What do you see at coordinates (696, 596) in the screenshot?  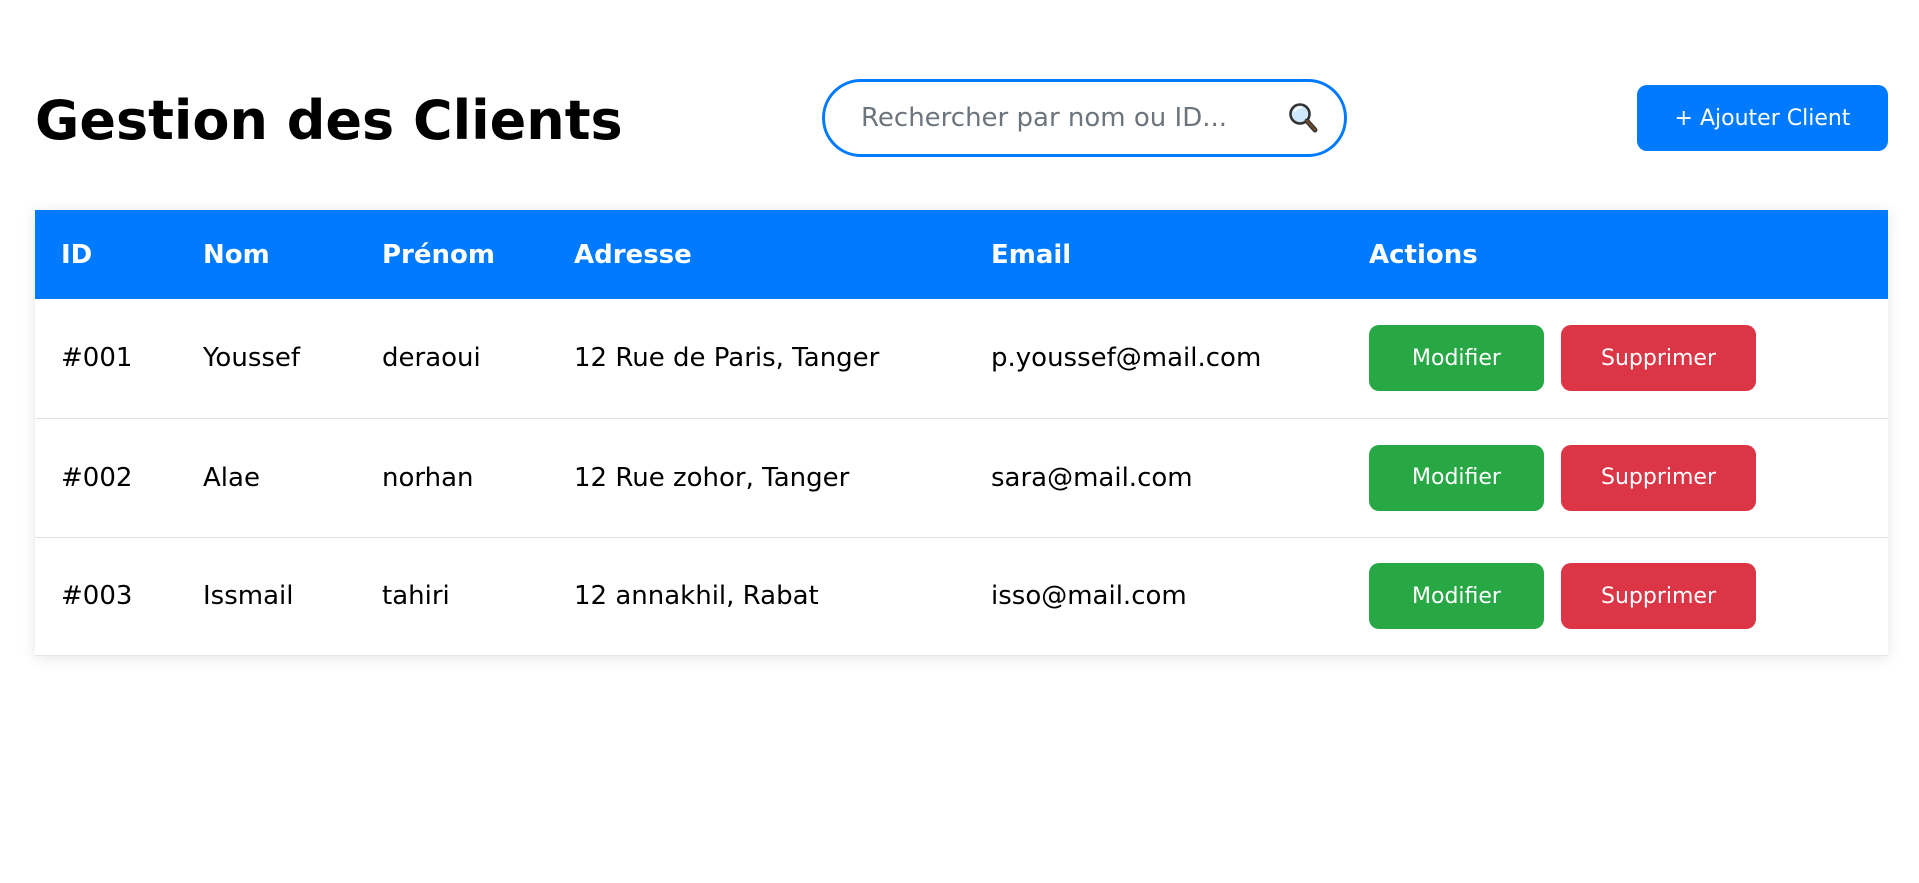 I see `cell-adresse: 12 annakhil, Rabat` at bounding box center [696, 596].